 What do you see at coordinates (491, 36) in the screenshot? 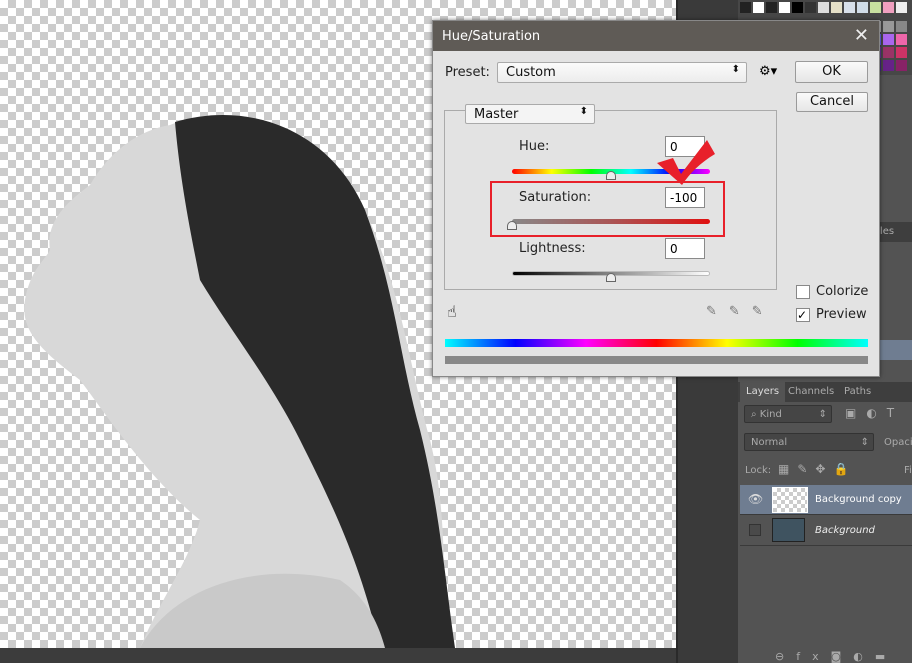
I see `dialog-title: Hue/Saturation` at bounding box center [491, 36].